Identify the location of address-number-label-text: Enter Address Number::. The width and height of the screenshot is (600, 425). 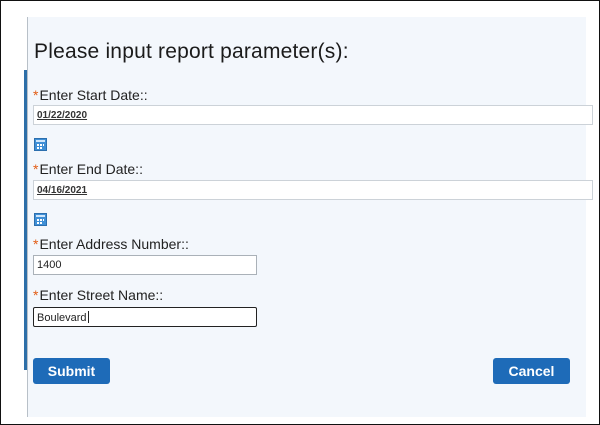
(114, 244).